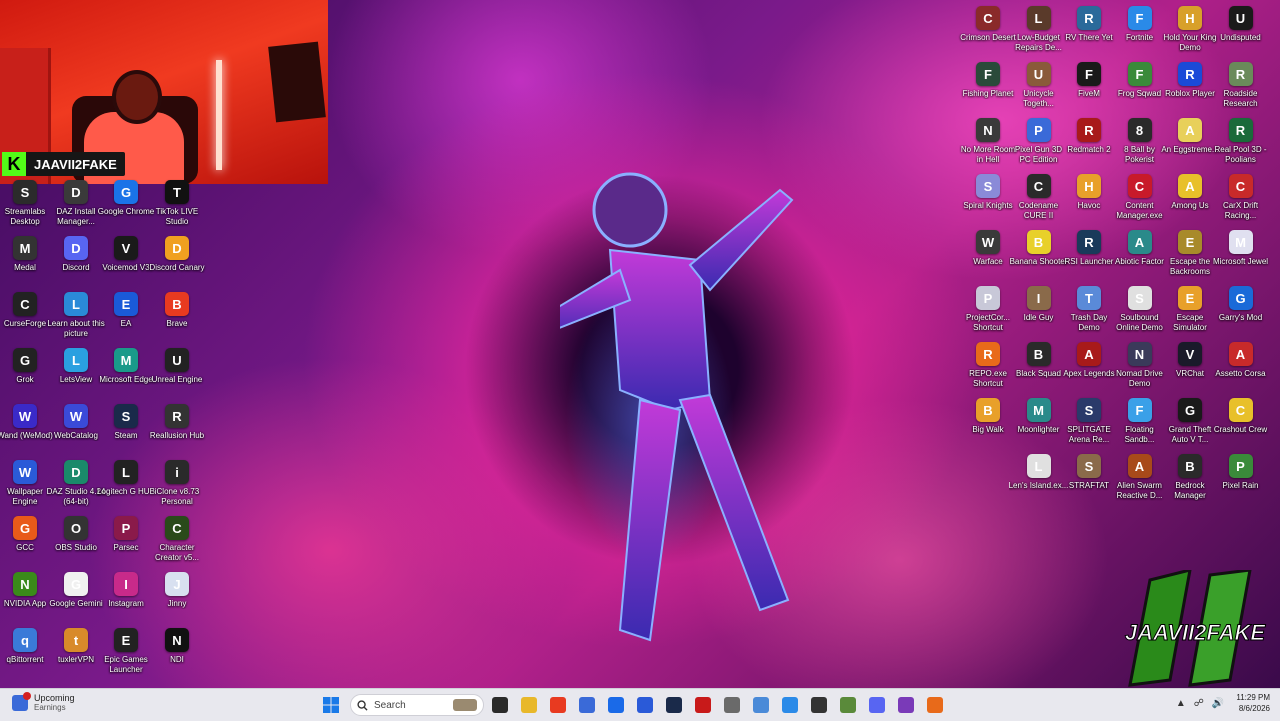 The image size is (1280, 721). I want to click on qbittorrent-icon: q, so click(25, 640).